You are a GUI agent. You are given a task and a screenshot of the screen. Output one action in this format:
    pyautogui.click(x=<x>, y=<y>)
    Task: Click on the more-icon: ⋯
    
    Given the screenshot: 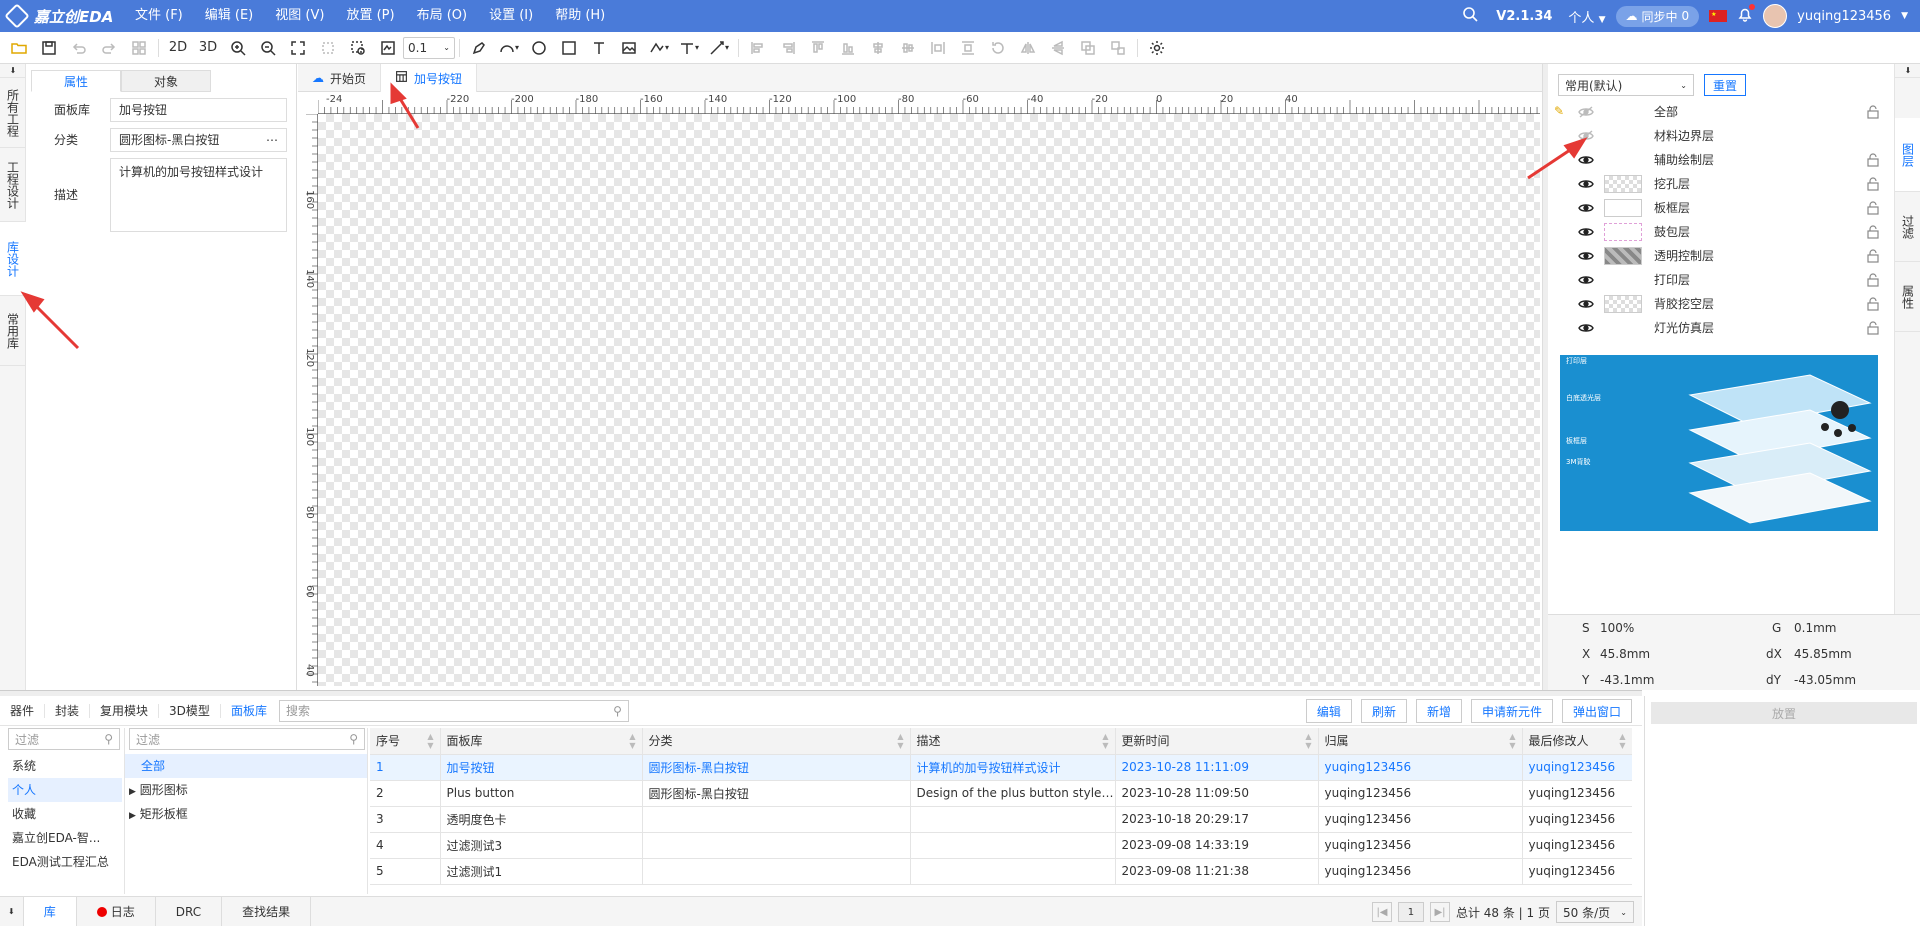 What is the action you would take?
    pyautogui.click(x=272, y=140)
    